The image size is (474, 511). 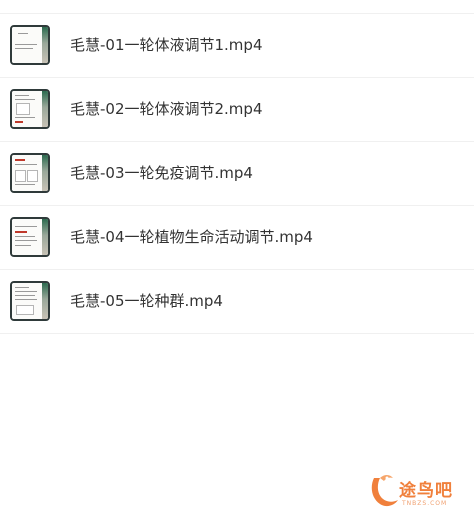 What do you see at coordinates (191, 237) in the screenshot?
I see `file-name: 毛慧-04一轮植物生命活动调节.mp4` at bounding box center [191, 237].